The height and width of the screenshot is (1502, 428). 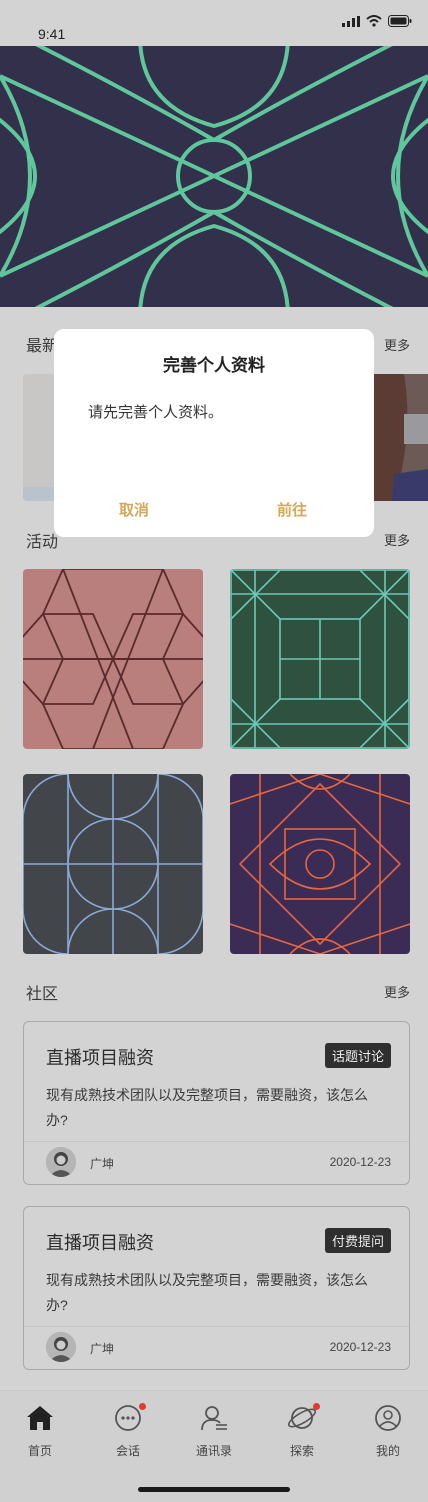 I want to click on tab-label: 我的, so click(x=387, y=1451).